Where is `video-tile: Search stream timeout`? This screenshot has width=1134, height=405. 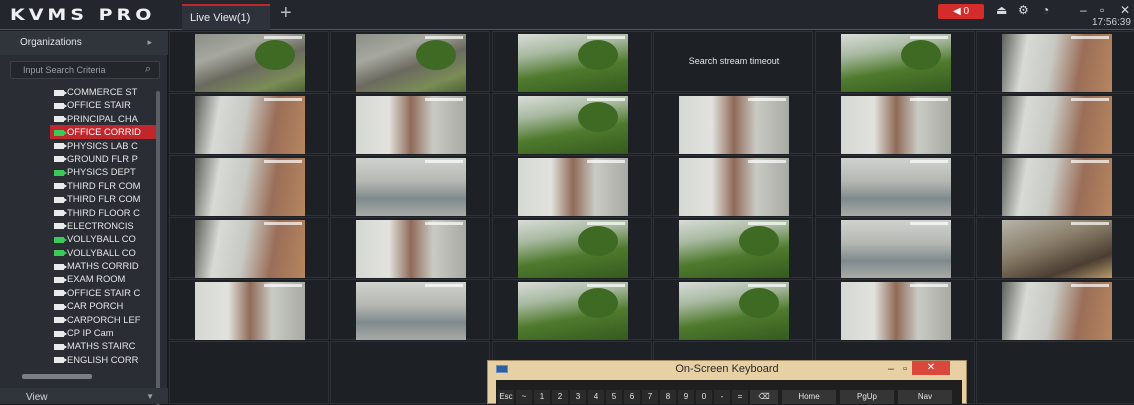 video-tile: Search stream timeout is located at coordinates (733, 61).